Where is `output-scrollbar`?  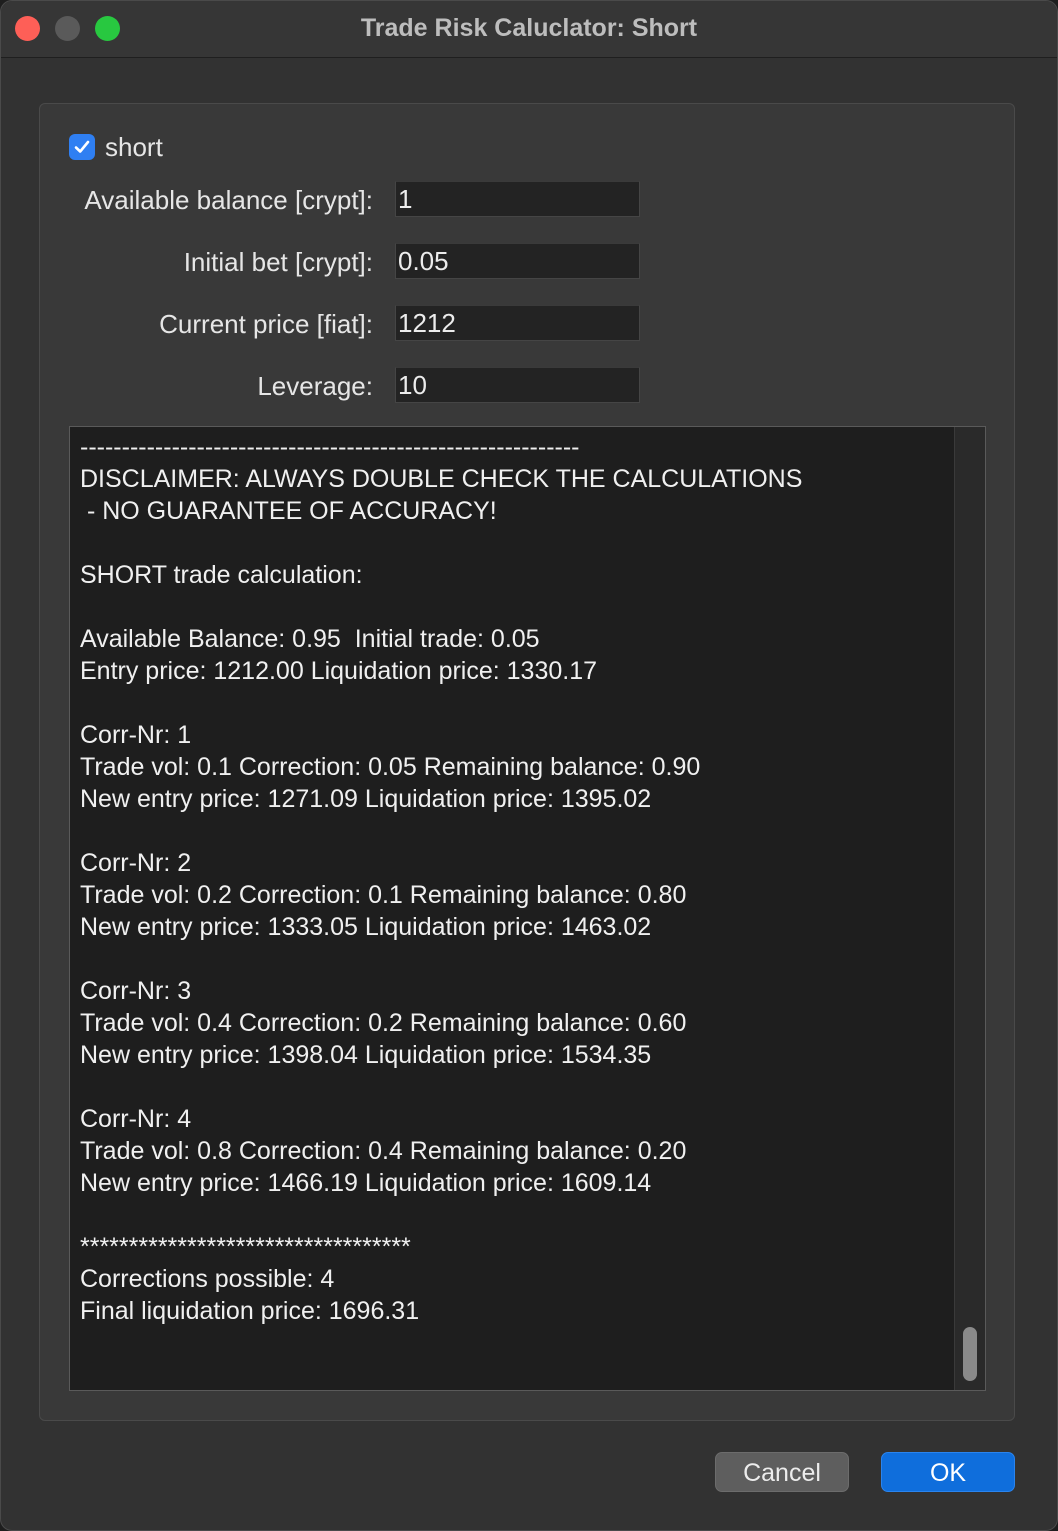 output-scrollbar is located at coordinates (969, 908).